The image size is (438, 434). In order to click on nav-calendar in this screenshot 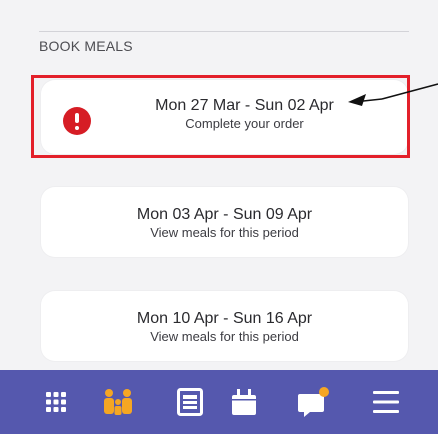, I will do `click(244, 402)`.